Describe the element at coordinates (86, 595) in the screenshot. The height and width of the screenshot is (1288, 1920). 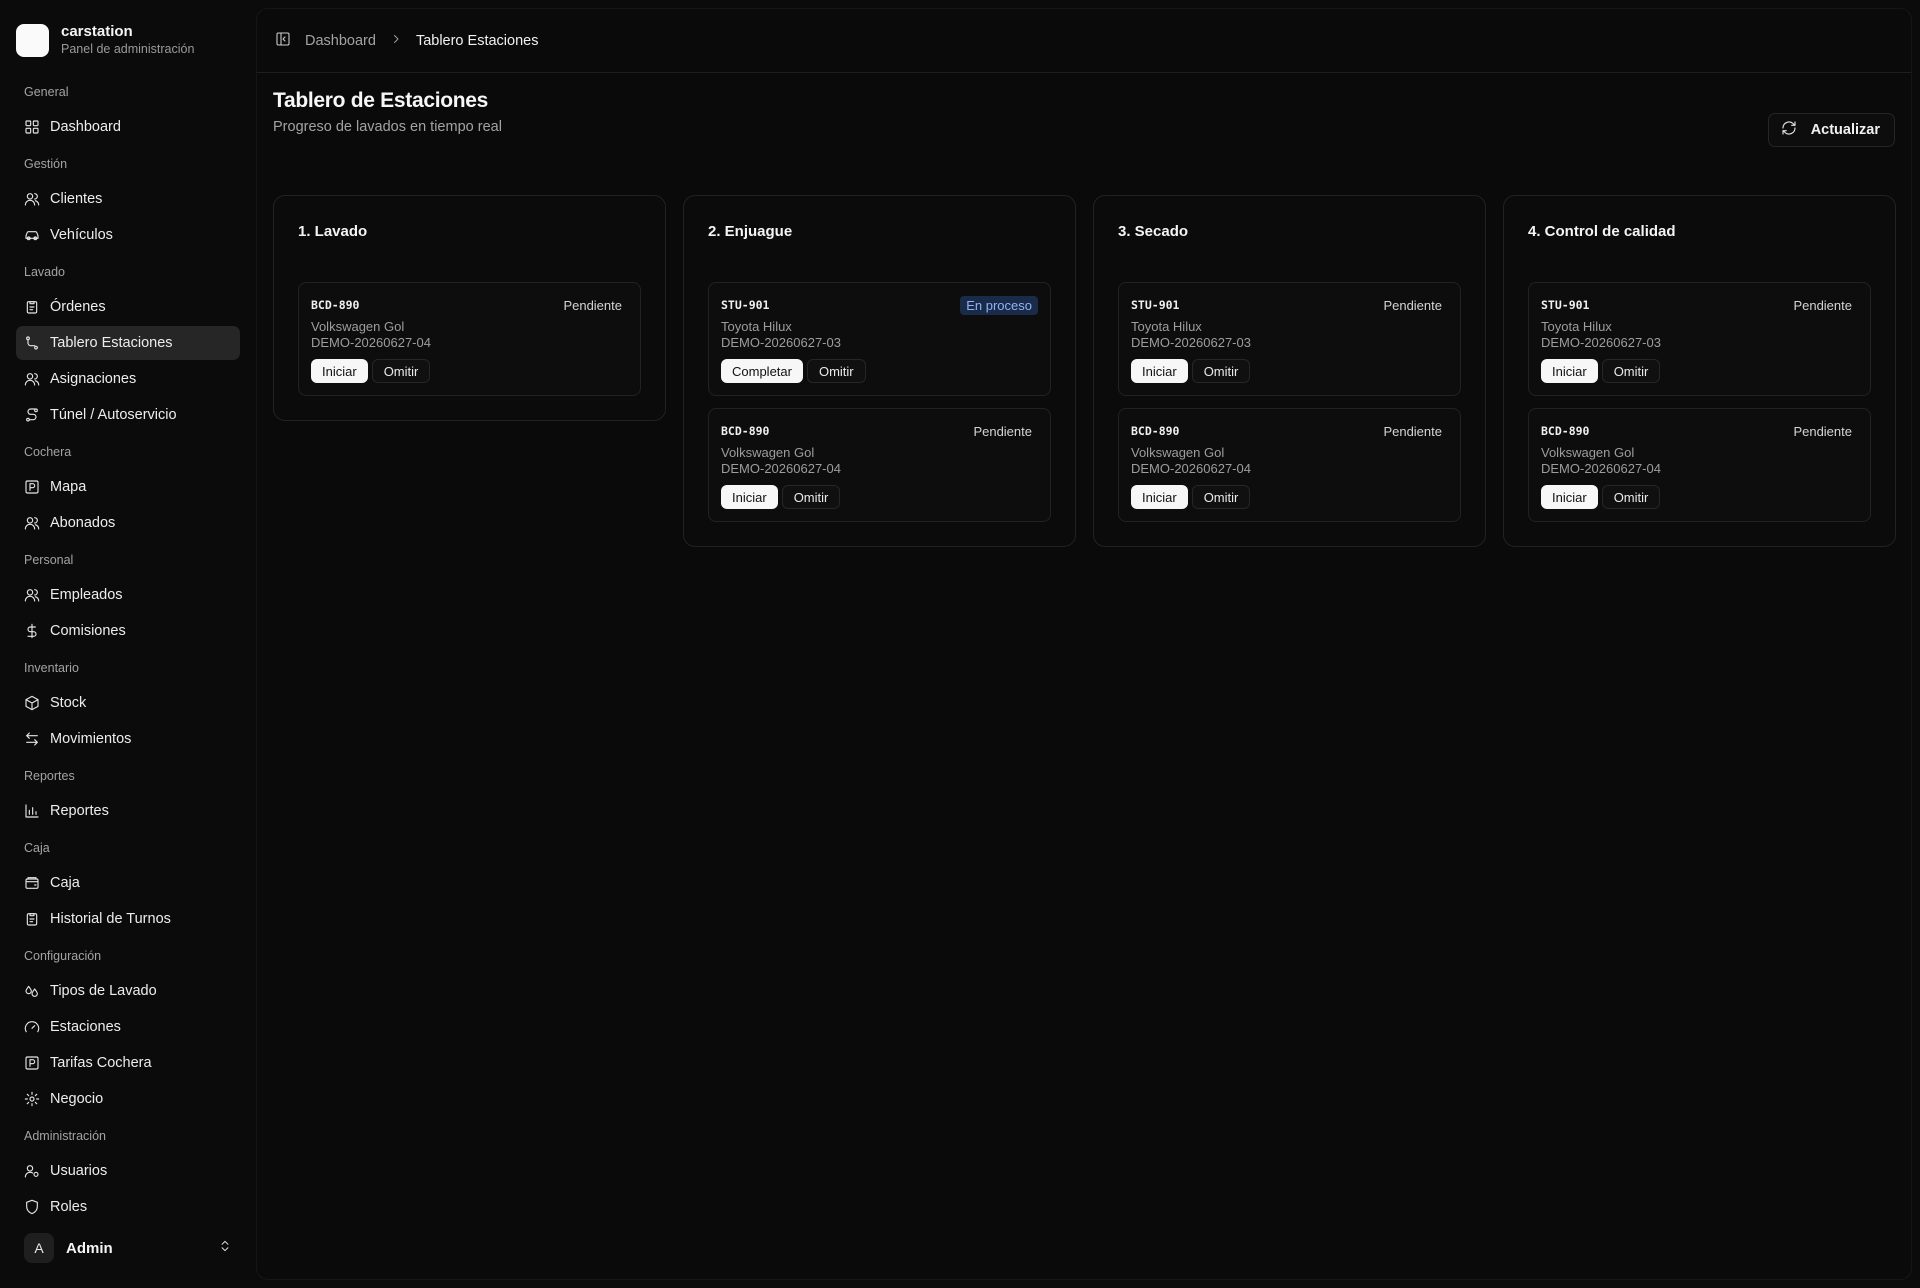
I see `sidebar-item-label: Empleados` at that location.